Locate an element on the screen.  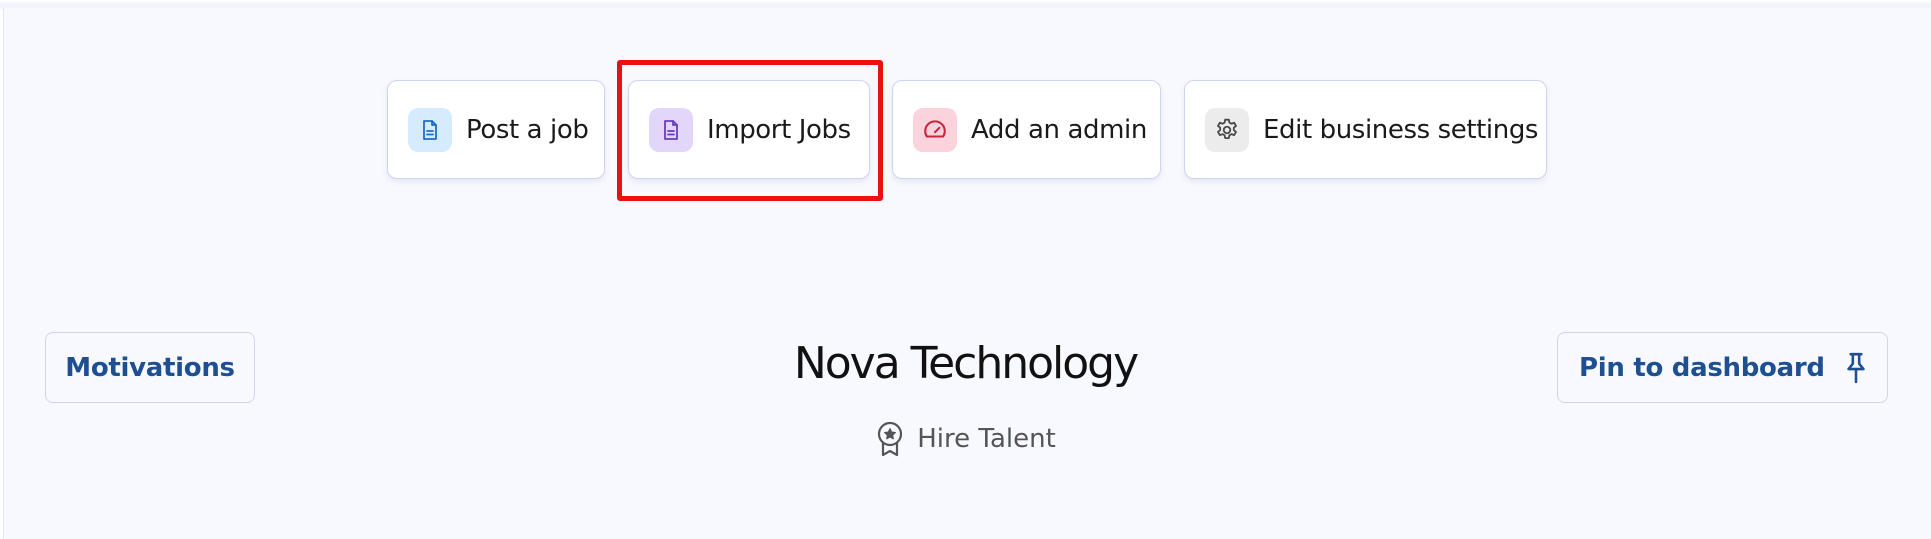
gear-icon is located at coordinates (1227, 129).